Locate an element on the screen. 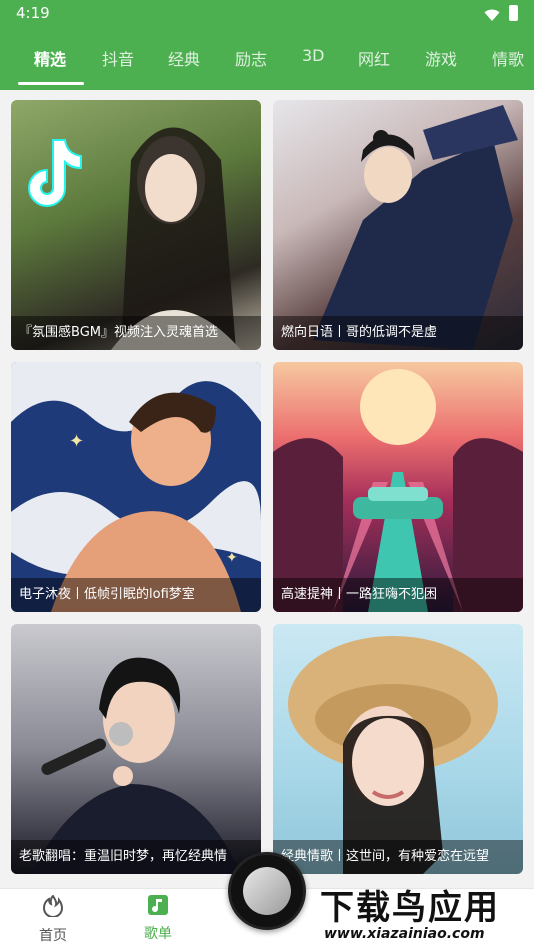  tiktok-logo-icon is located at coordinates (55, 173).